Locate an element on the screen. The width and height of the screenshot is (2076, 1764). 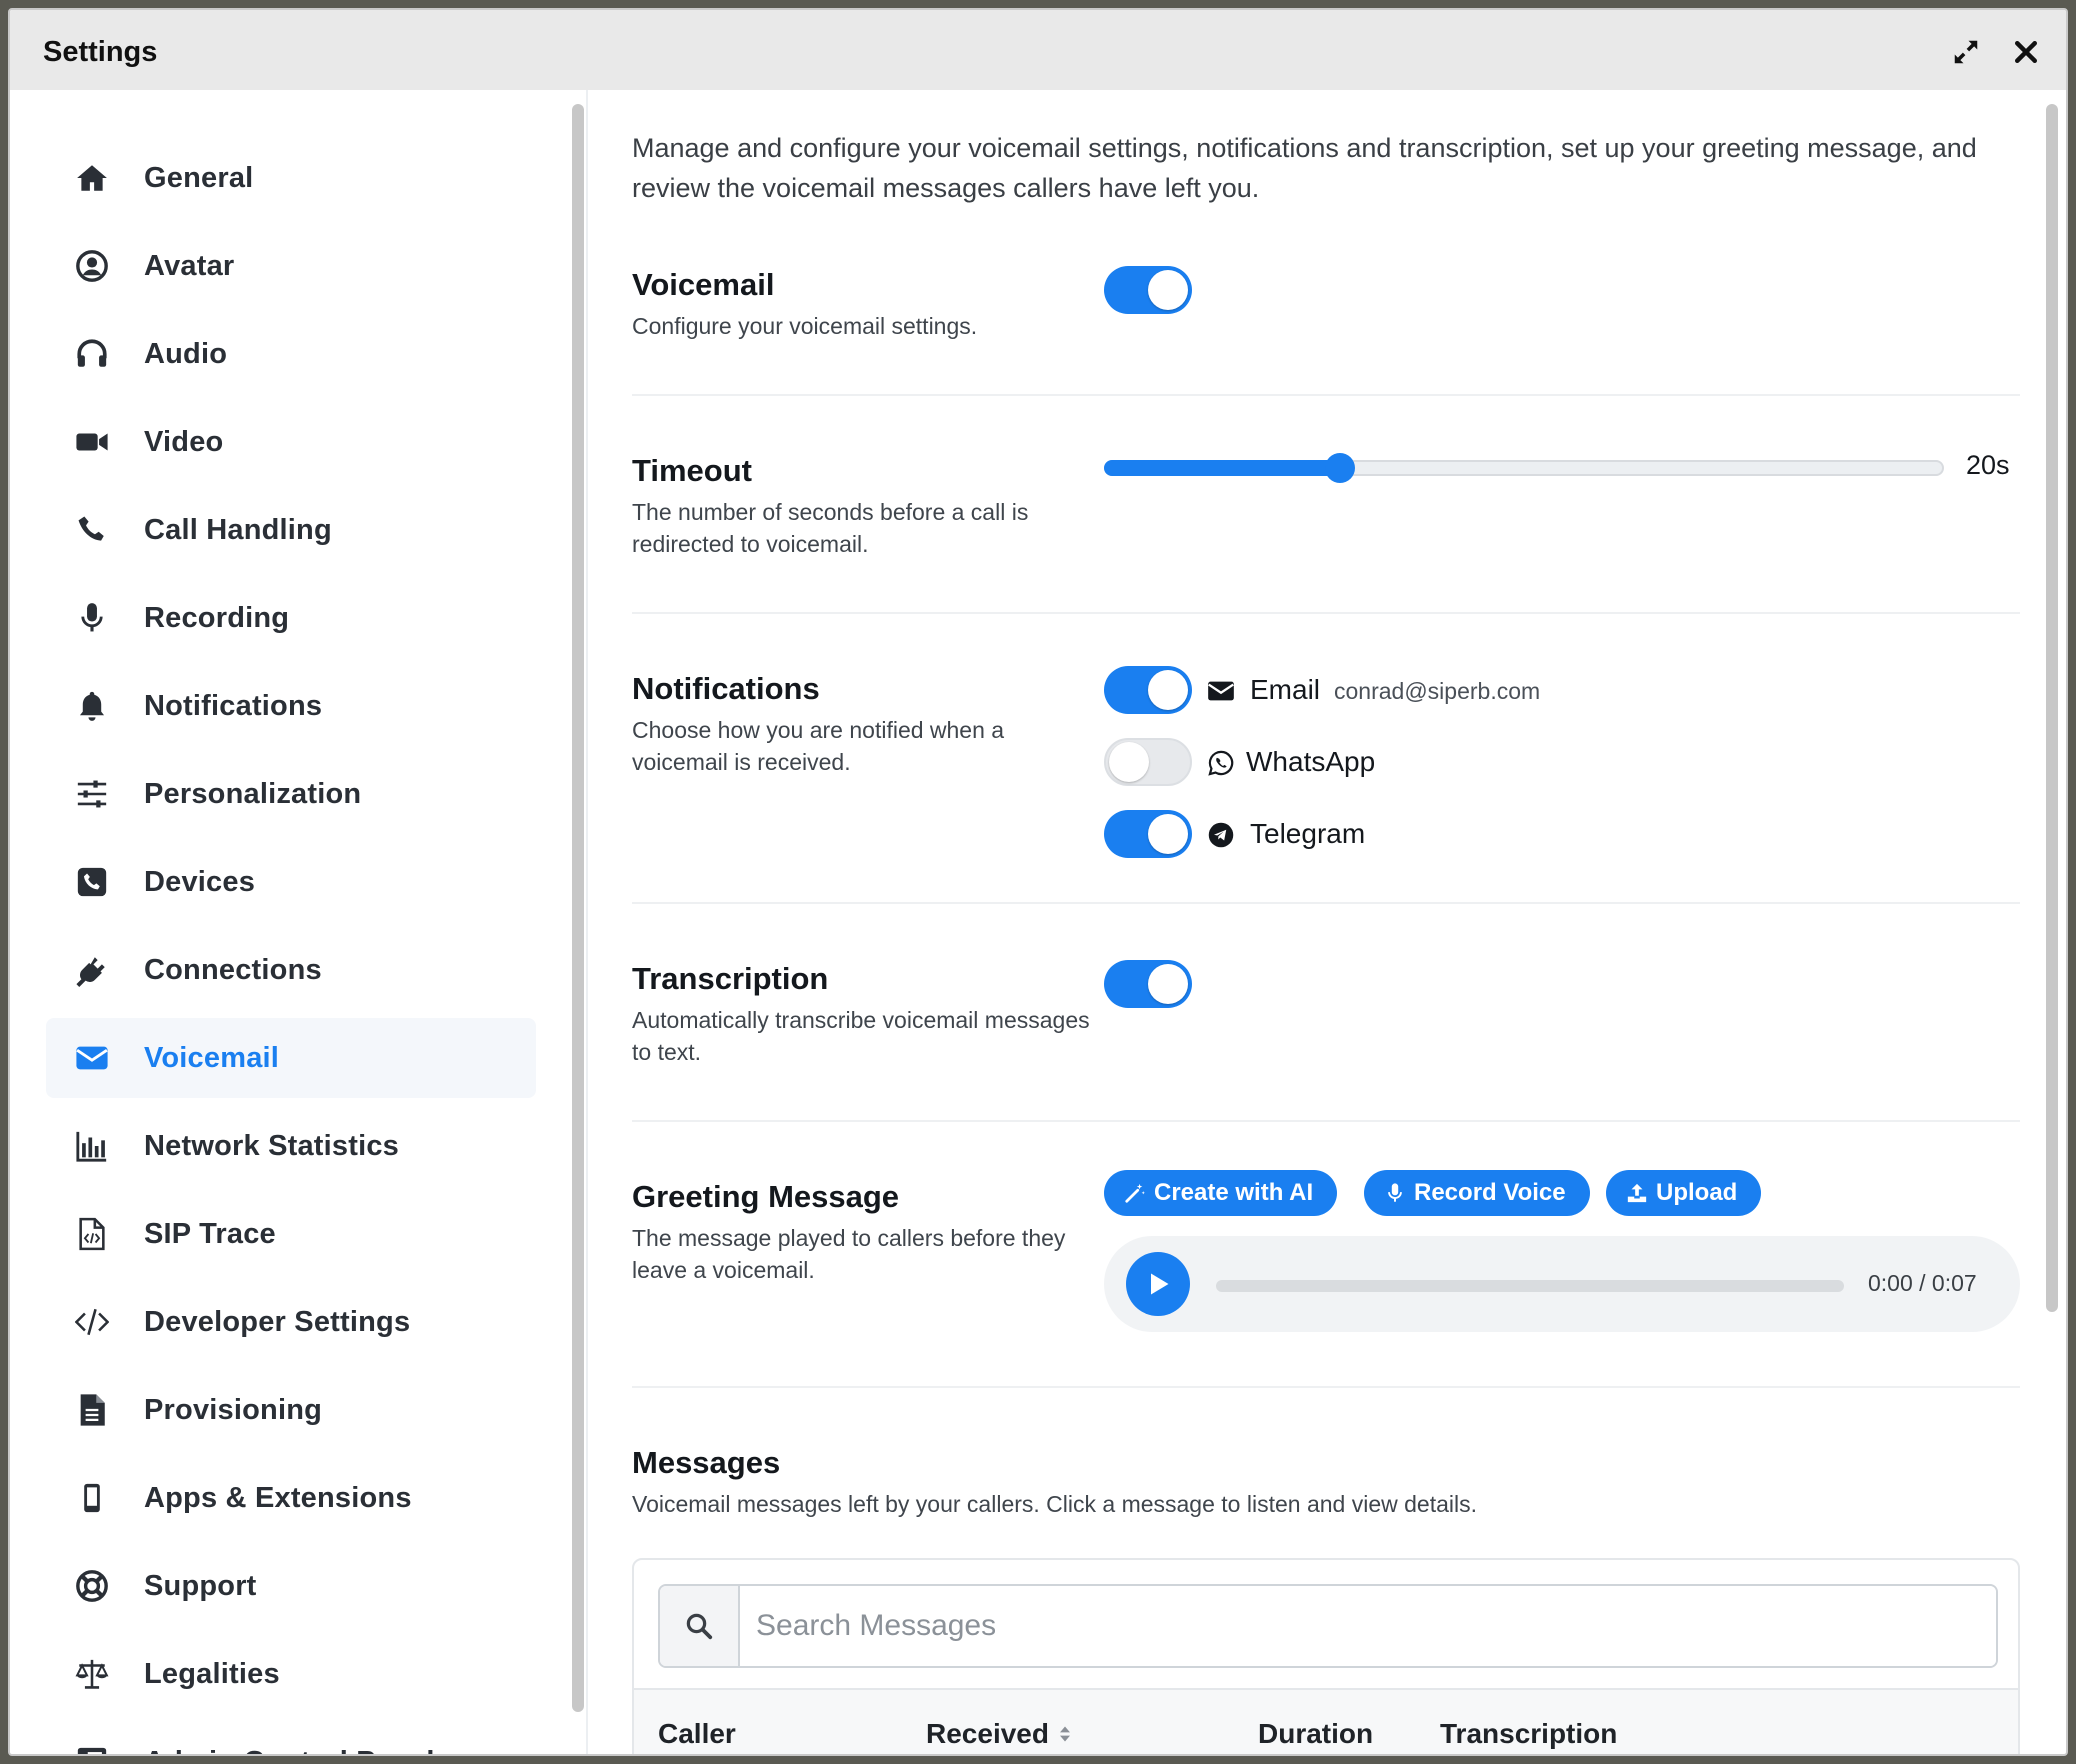
email-address: conrad@siperb.com is located at coordinates (1437, 691).